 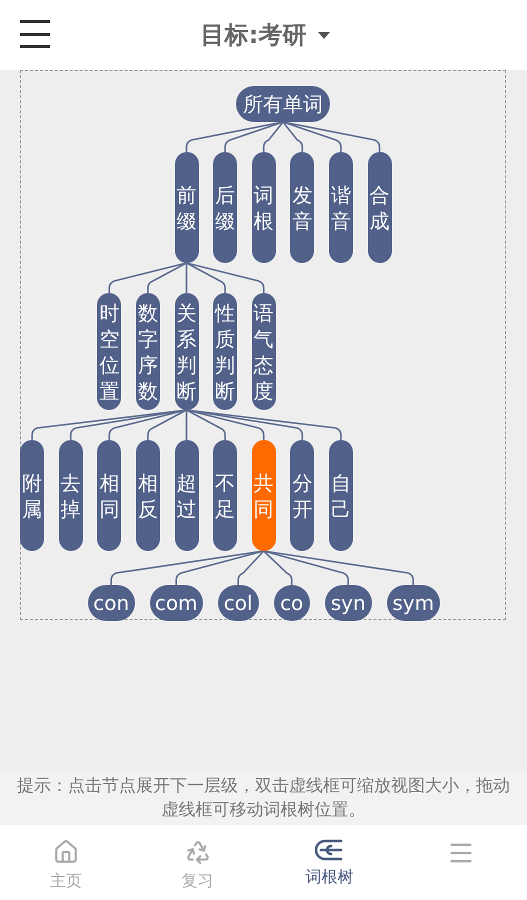 I want to click on tree-node: 前缀, so click(x=186, y=207).